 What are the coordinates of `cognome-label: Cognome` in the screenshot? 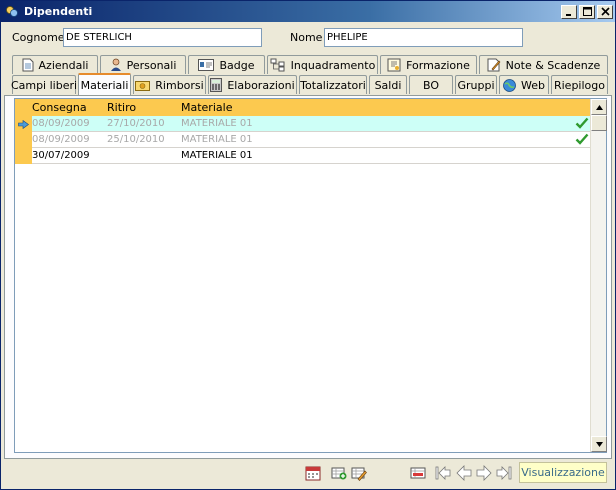 It's located at (38, 37).